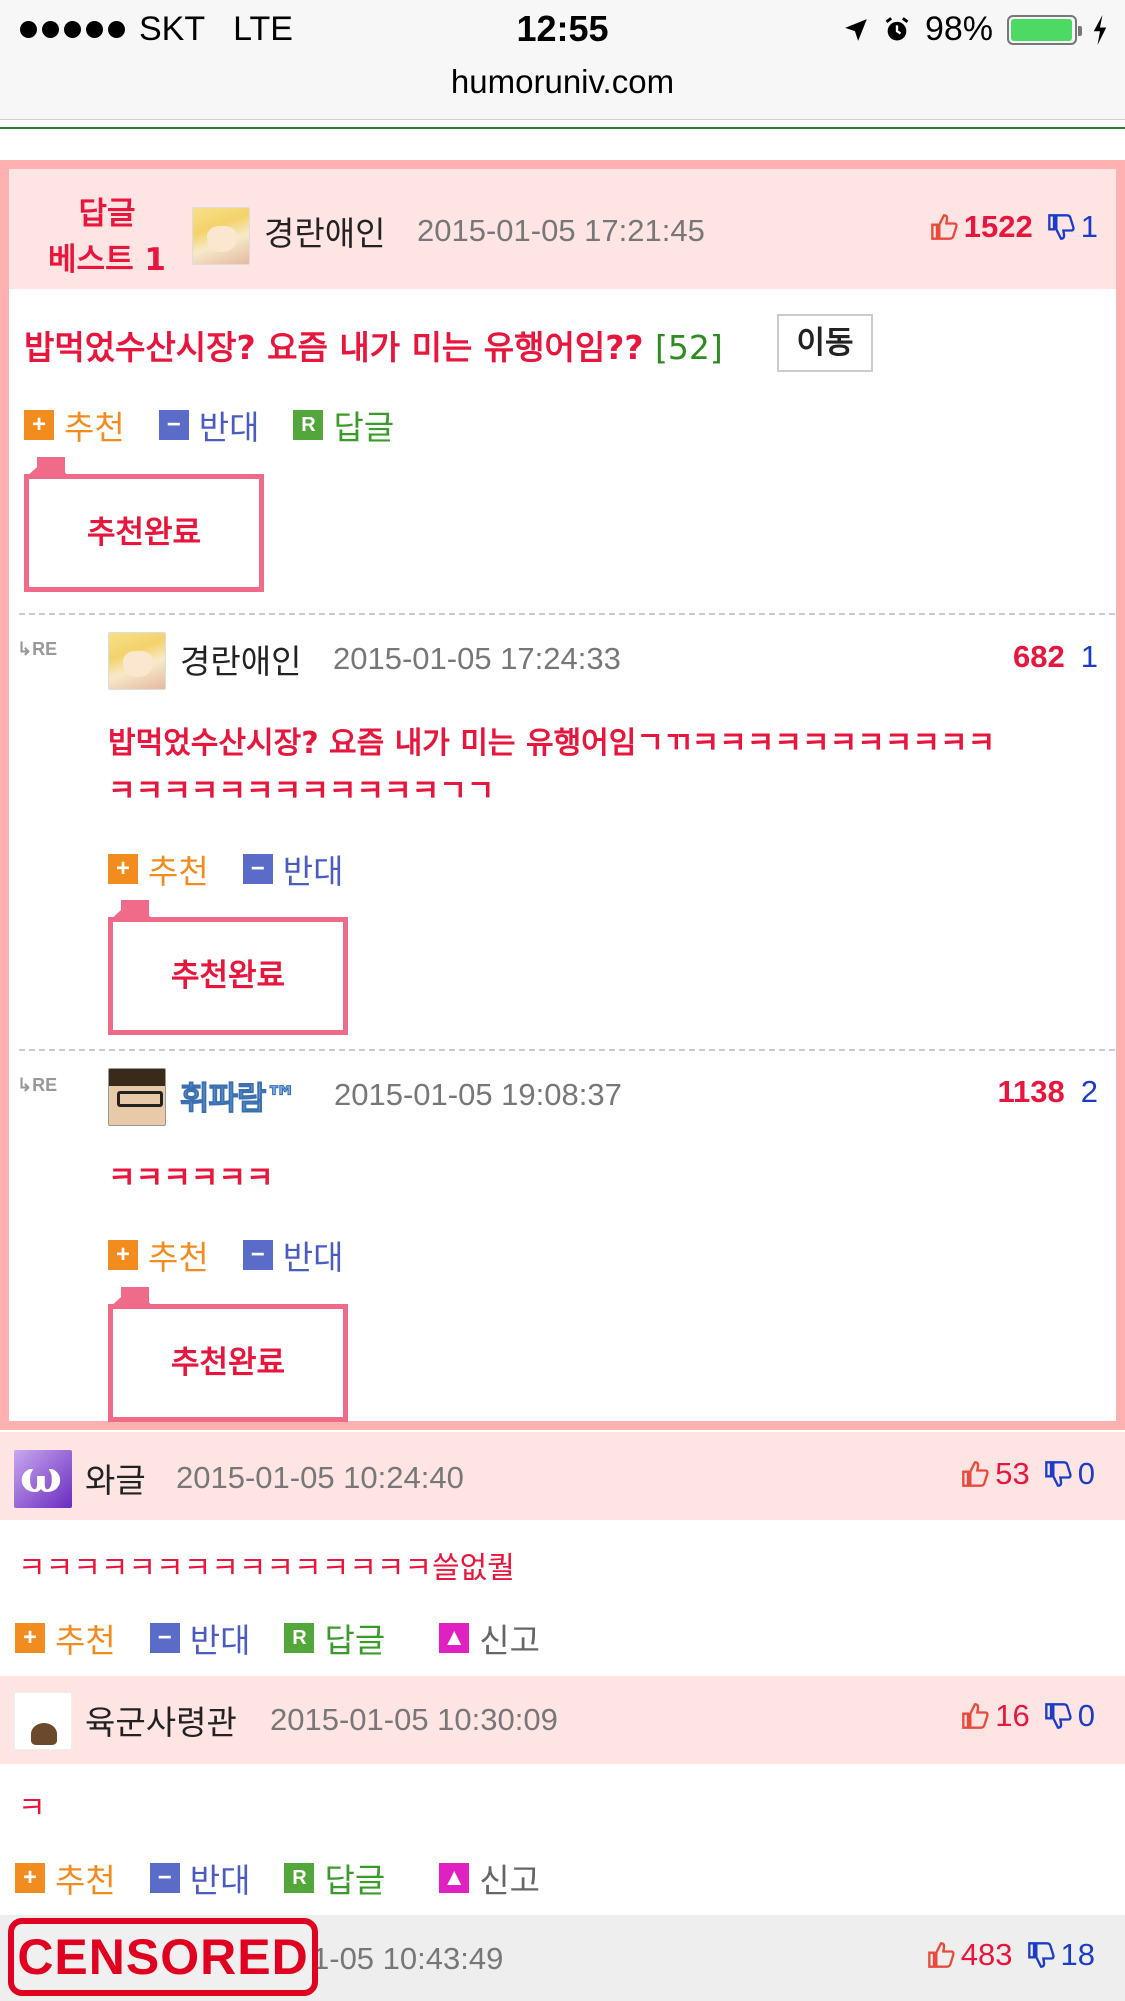  What do you see at coordinates (238, 1096) in the screenshot?
I see `author-nick: 휘파람™` at bounding box center [238, 1096].